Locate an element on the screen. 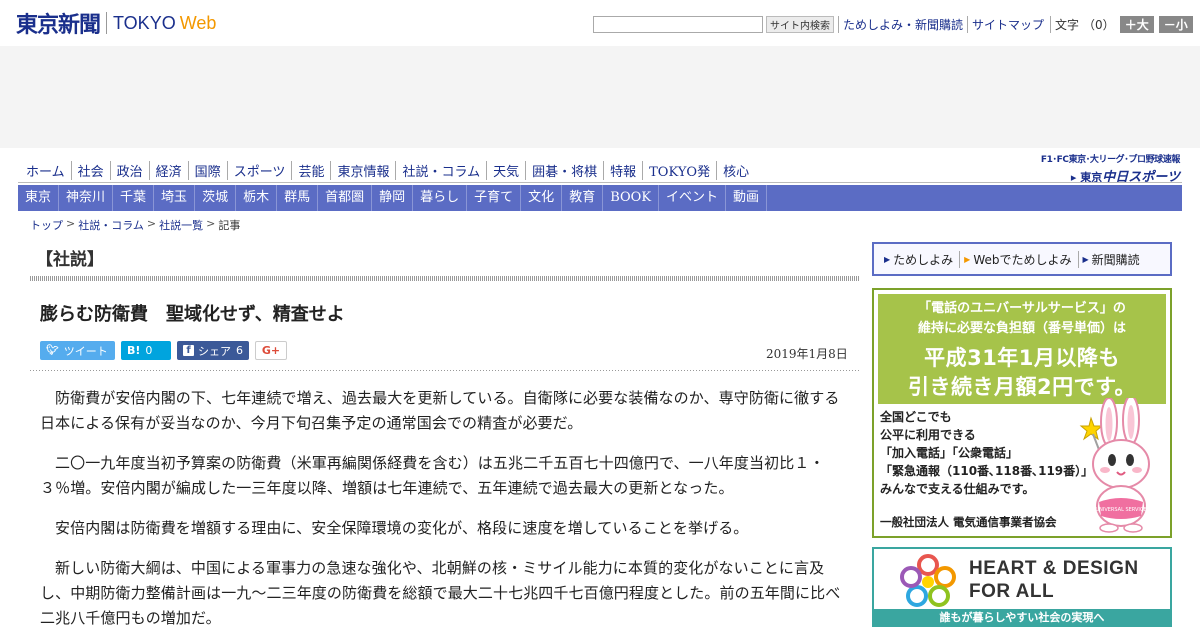 This screenshot has width=1200, height=630. region-tokyo: 東京 is located at coordinates (39, 198).